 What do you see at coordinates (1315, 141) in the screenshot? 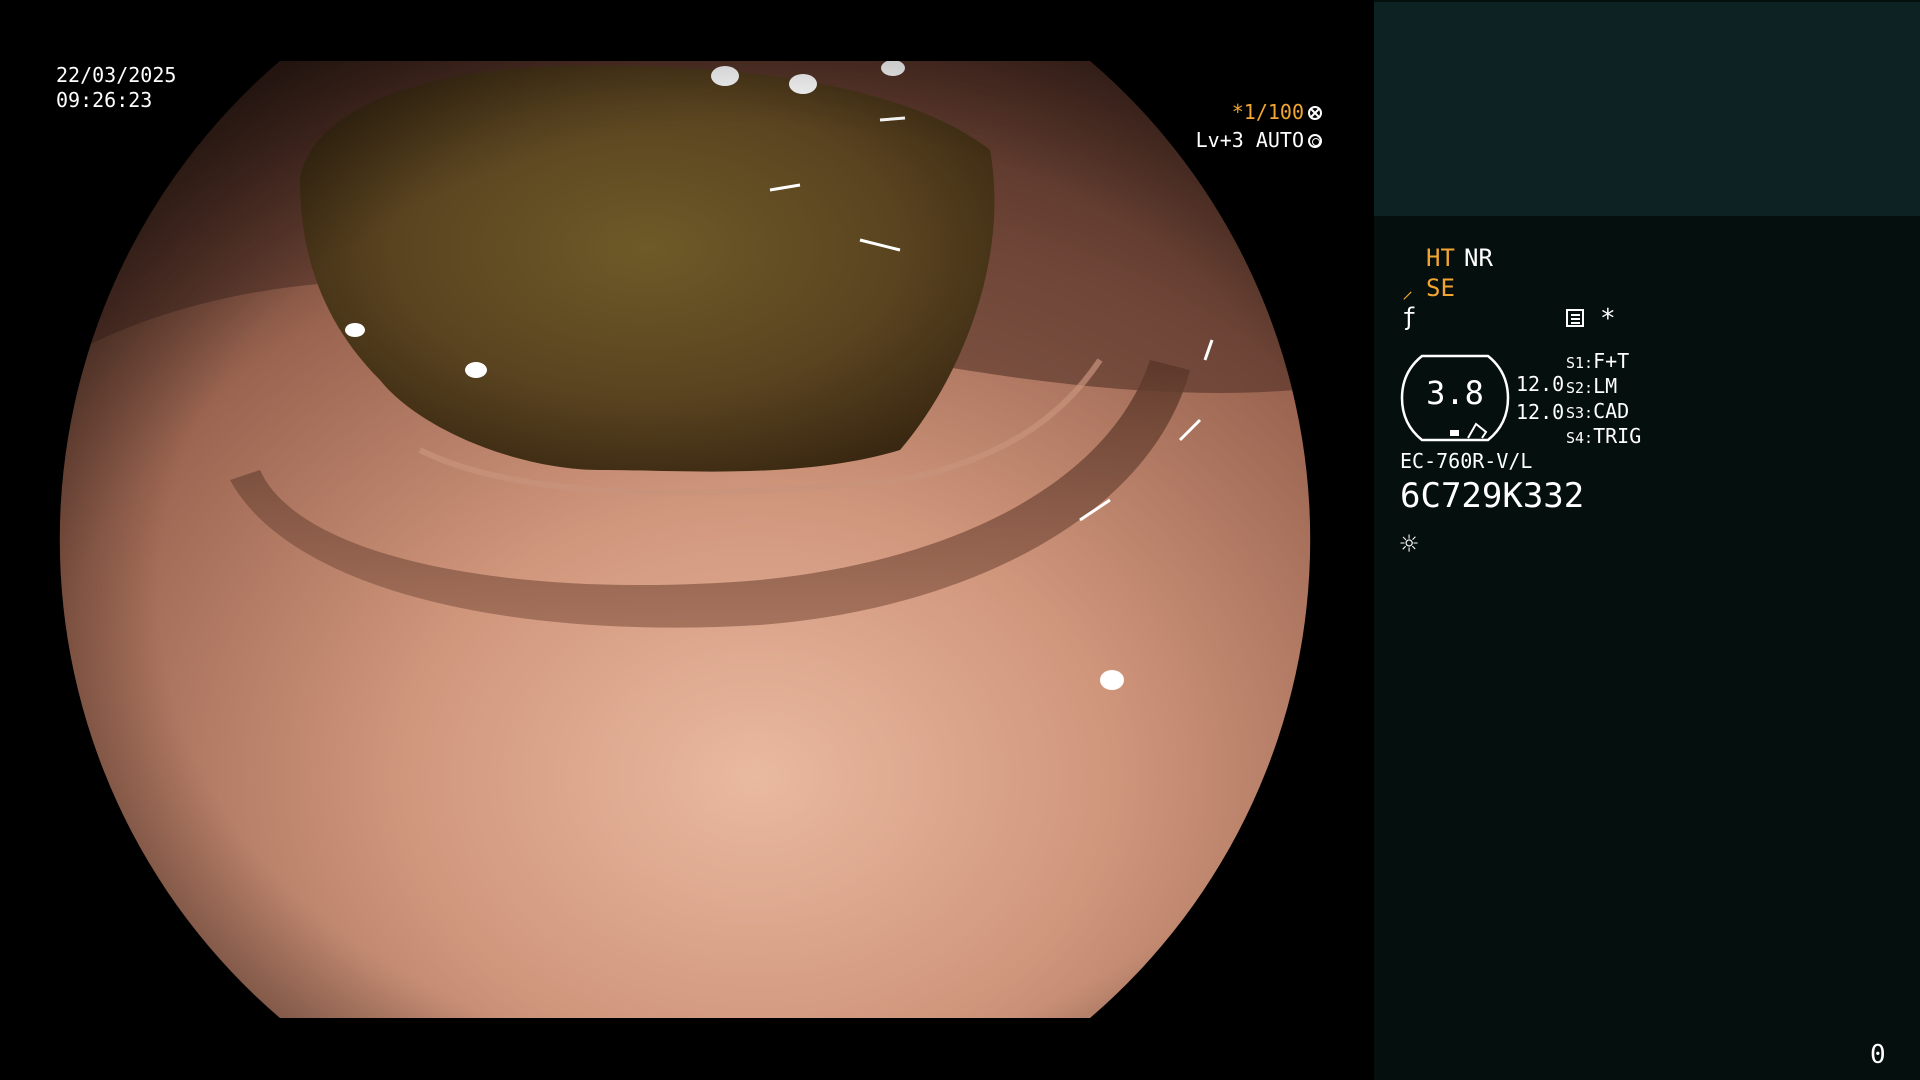
I see `iris-ring-icon` at bounding box center [1315, 141].